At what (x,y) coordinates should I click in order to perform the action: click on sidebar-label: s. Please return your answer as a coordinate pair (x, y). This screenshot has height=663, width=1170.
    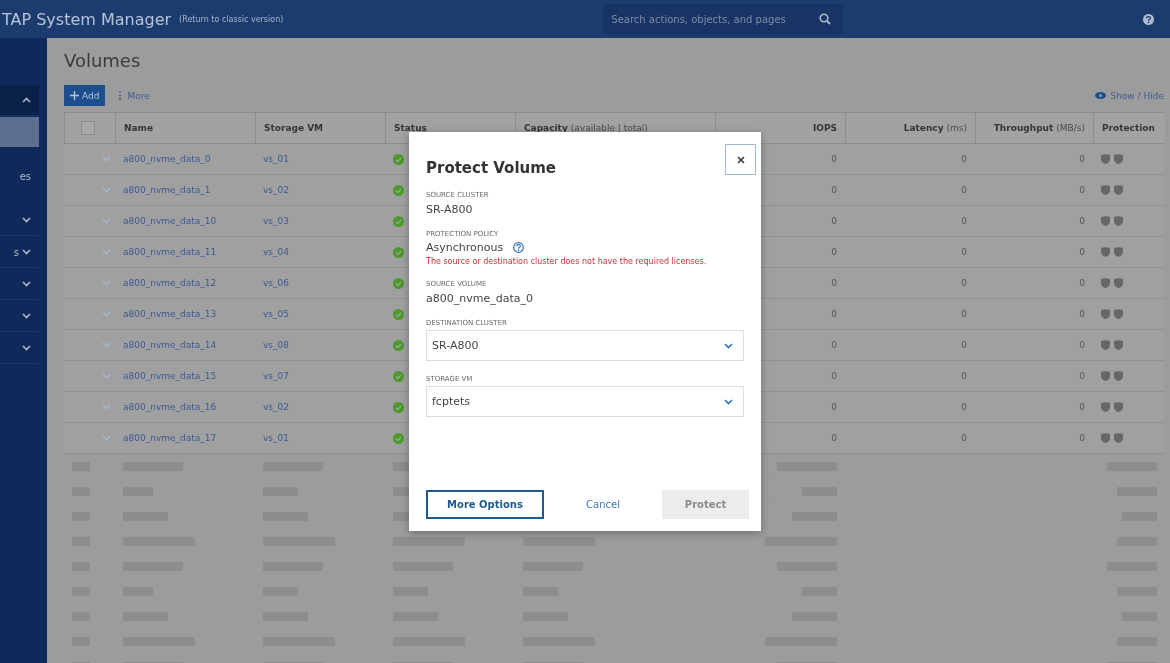
    Looking at the image, I should click on (16, 252).